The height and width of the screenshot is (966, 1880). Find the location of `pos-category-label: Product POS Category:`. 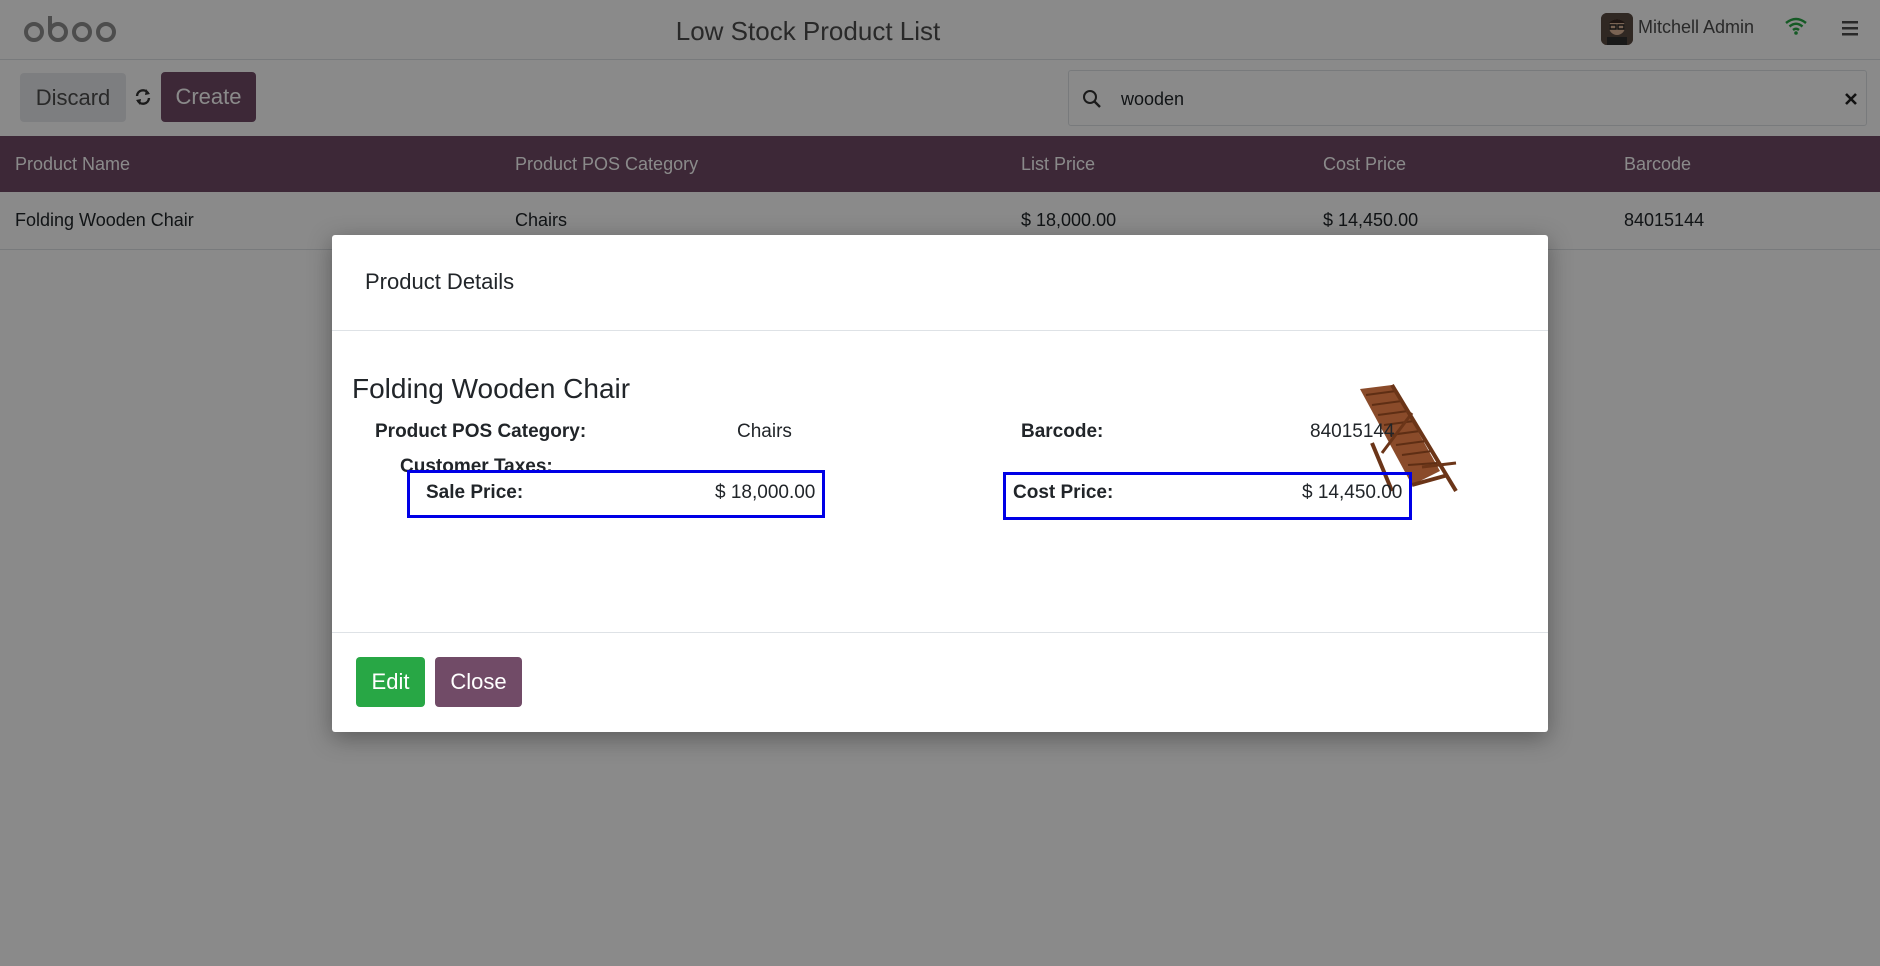

pos-category-label: Product POS Category: is located at coordinates (481, 431).